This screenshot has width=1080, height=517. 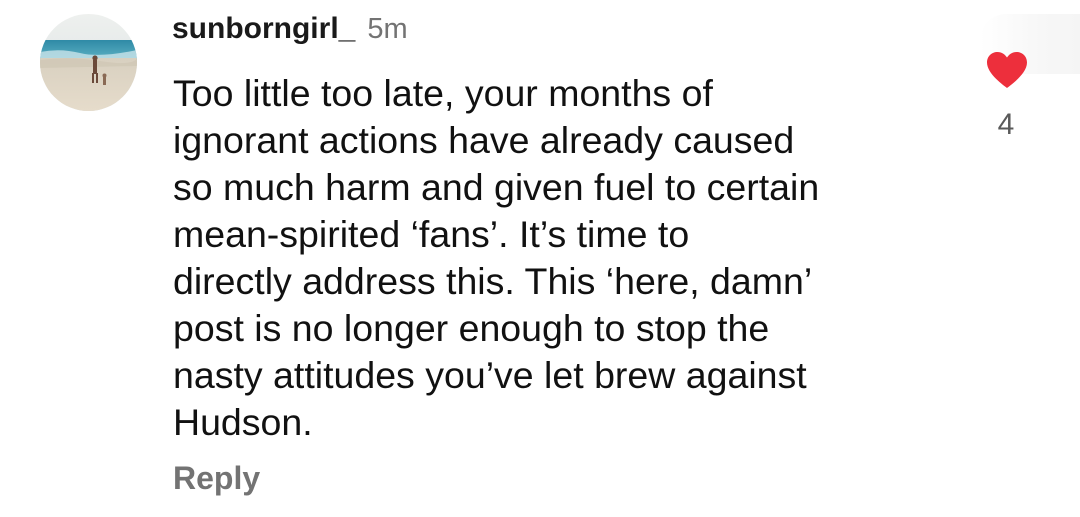 I want to click on heart-filled-icon, so click(x=1007, y=70).